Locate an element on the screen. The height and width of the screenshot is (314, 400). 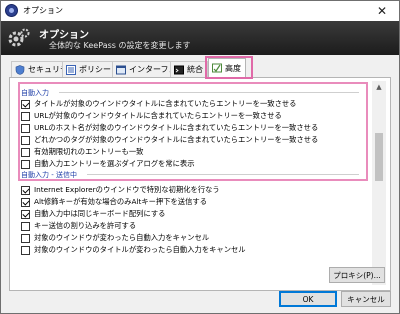
window-title: オプション is located at coordinates (43, 10).